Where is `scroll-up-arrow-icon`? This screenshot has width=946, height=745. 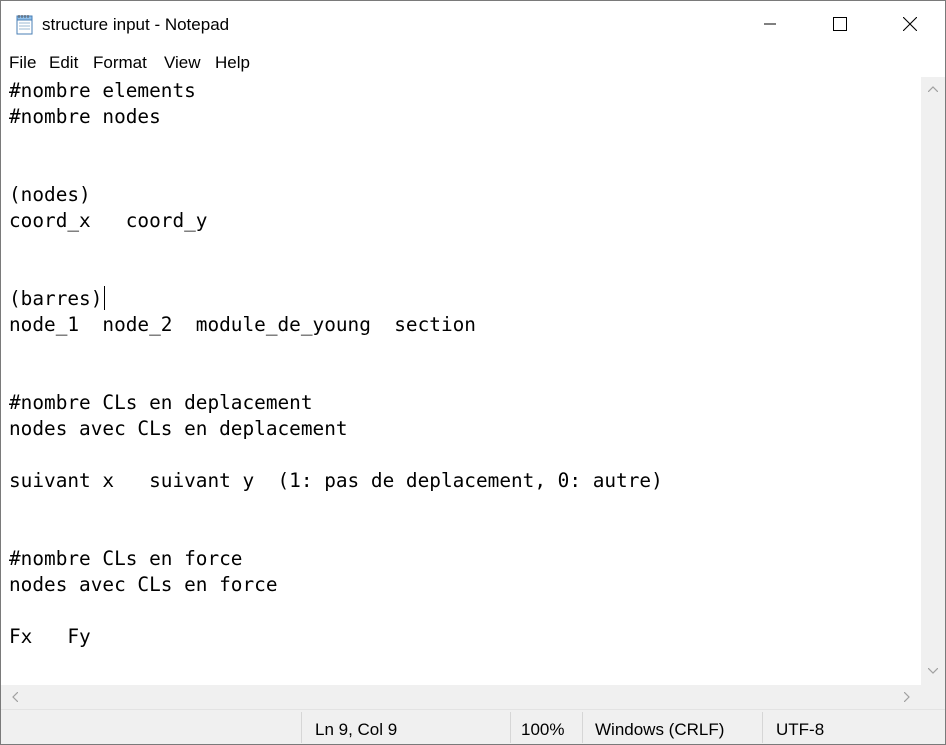
scroll-up-arrow-icon is located at coordinates (933, 89).